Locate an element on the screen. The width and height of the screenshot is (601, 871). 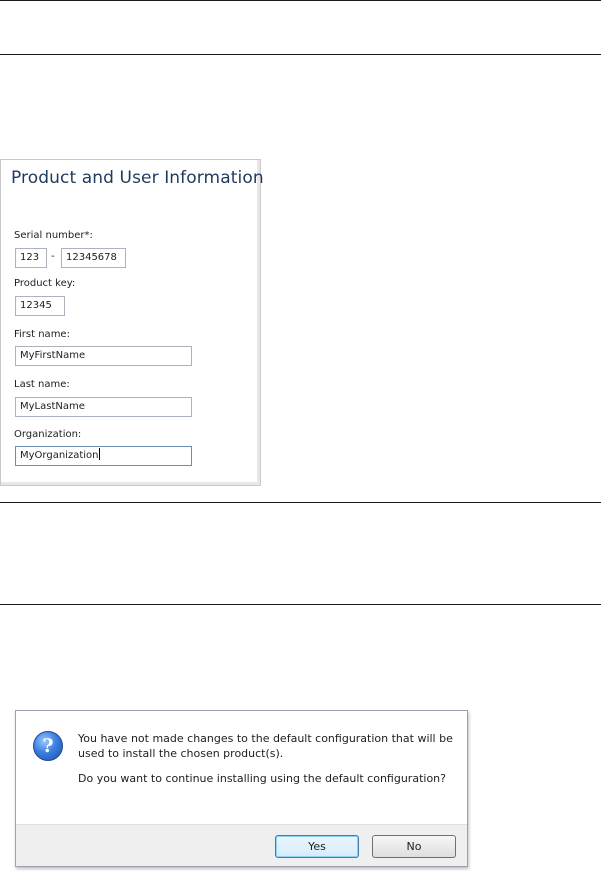
product-key-input: 12345 is located at coordinates (40, 306).